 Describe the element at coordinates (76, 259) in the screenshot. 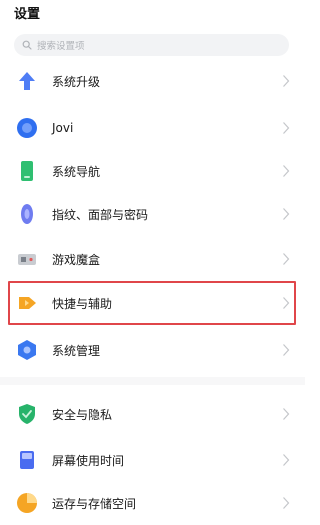

I see `settings-item-label: 游戏魔盒` at that location.